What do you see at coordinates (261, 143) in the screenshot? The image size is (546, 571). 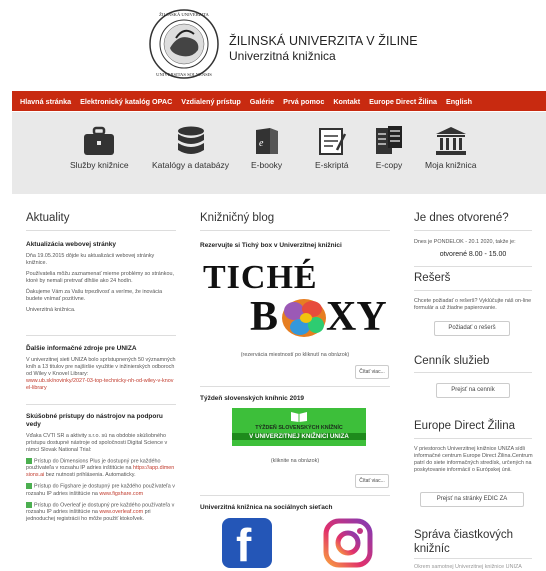 I see `svg-text: e` at bounding box center [261, 143].